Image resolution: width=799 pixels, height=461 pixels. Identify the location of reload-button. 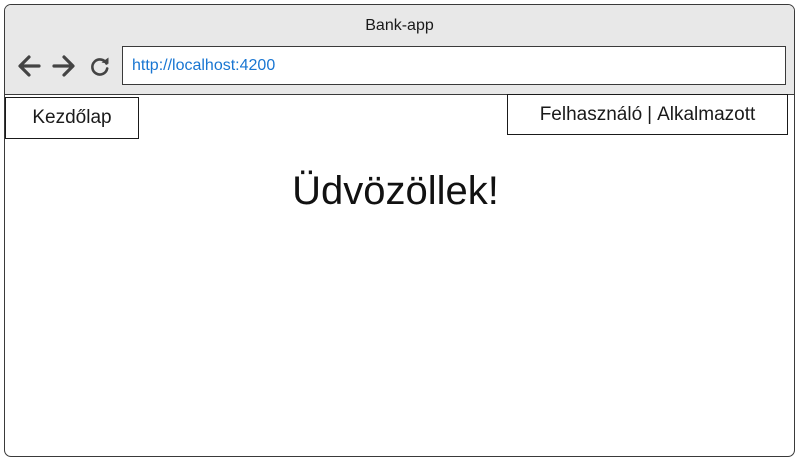
(100, 66).